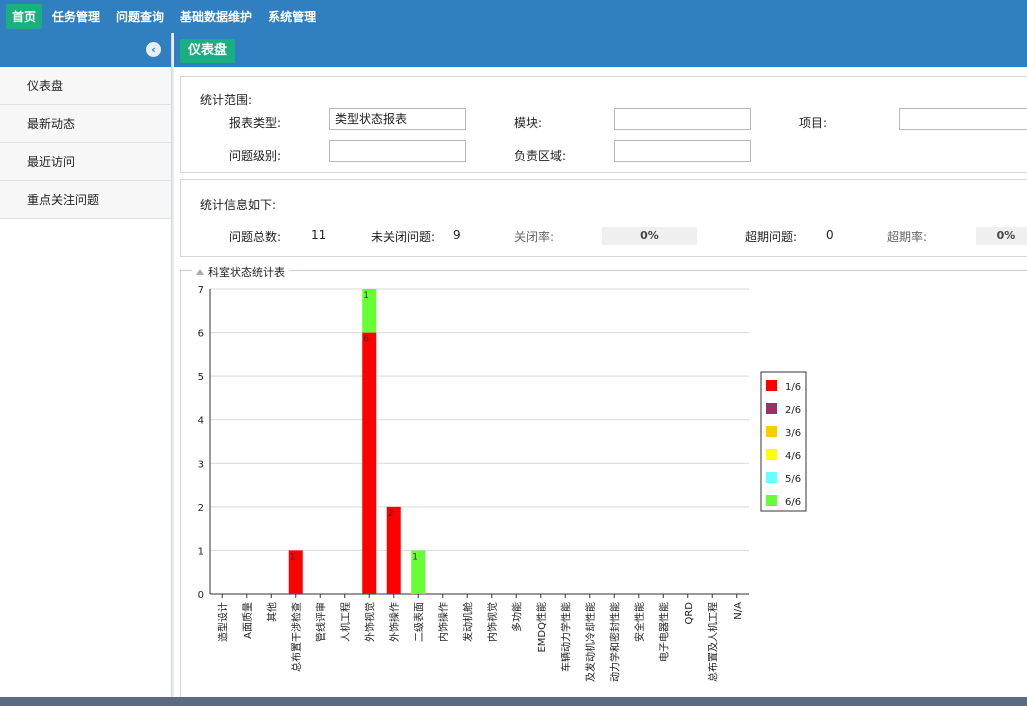 This screenshot has width=1027, height=706. I want to click on taskbar, so click(513, 701).